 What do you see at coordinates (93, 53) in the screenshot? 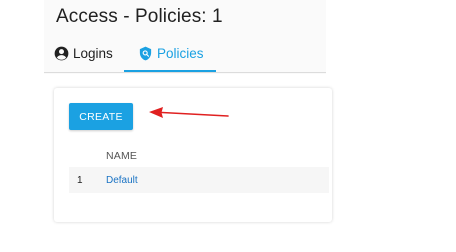
I see `tab-logins-label: Logins` at bounding box center [93, 53].